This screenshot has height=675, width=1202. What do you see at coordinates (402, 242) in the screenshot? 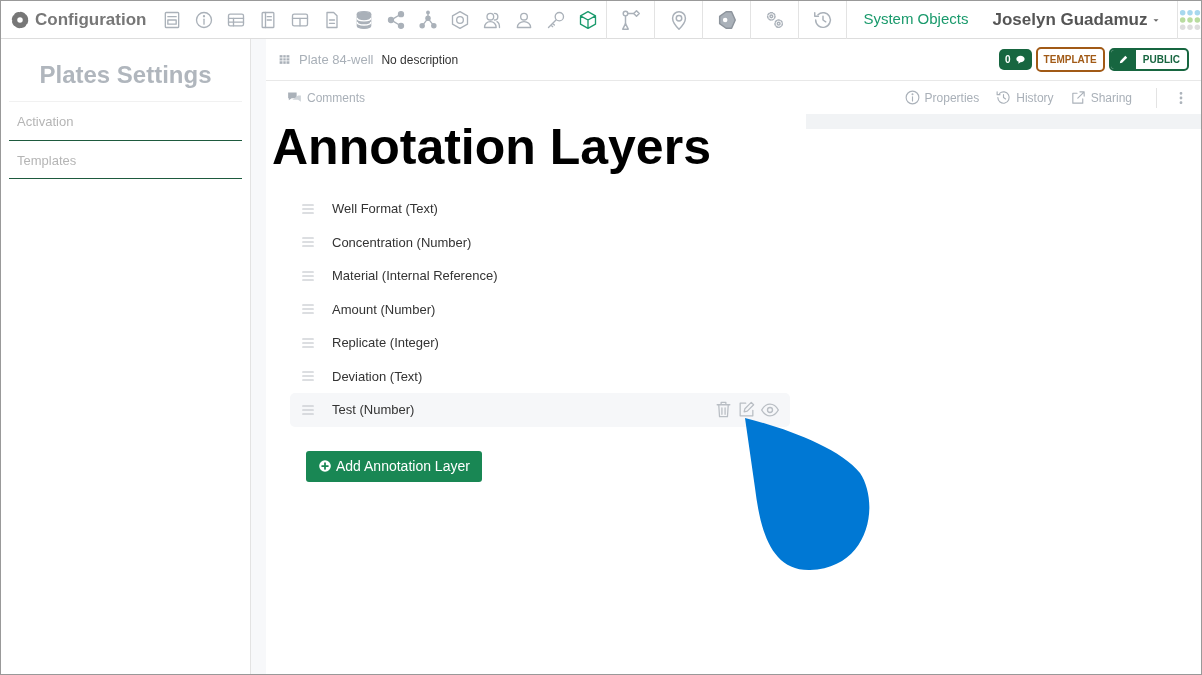
I see `layer-label: Concentration (Number)` at bounding box center [402, 242].